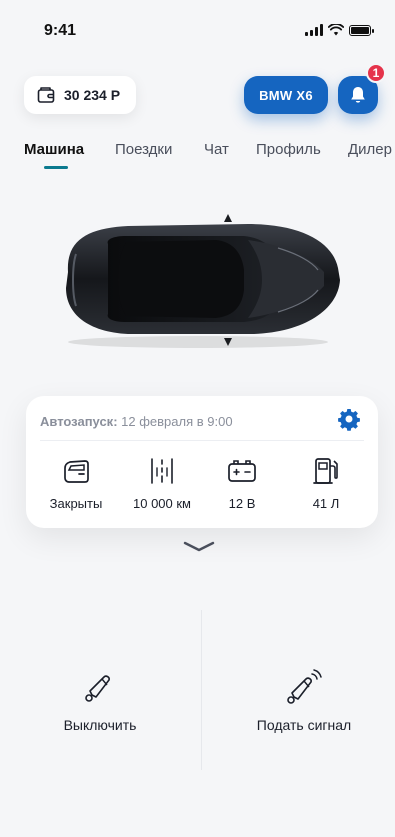  I want to click on autostart-label: Автозапуск:, so click(79, 421).